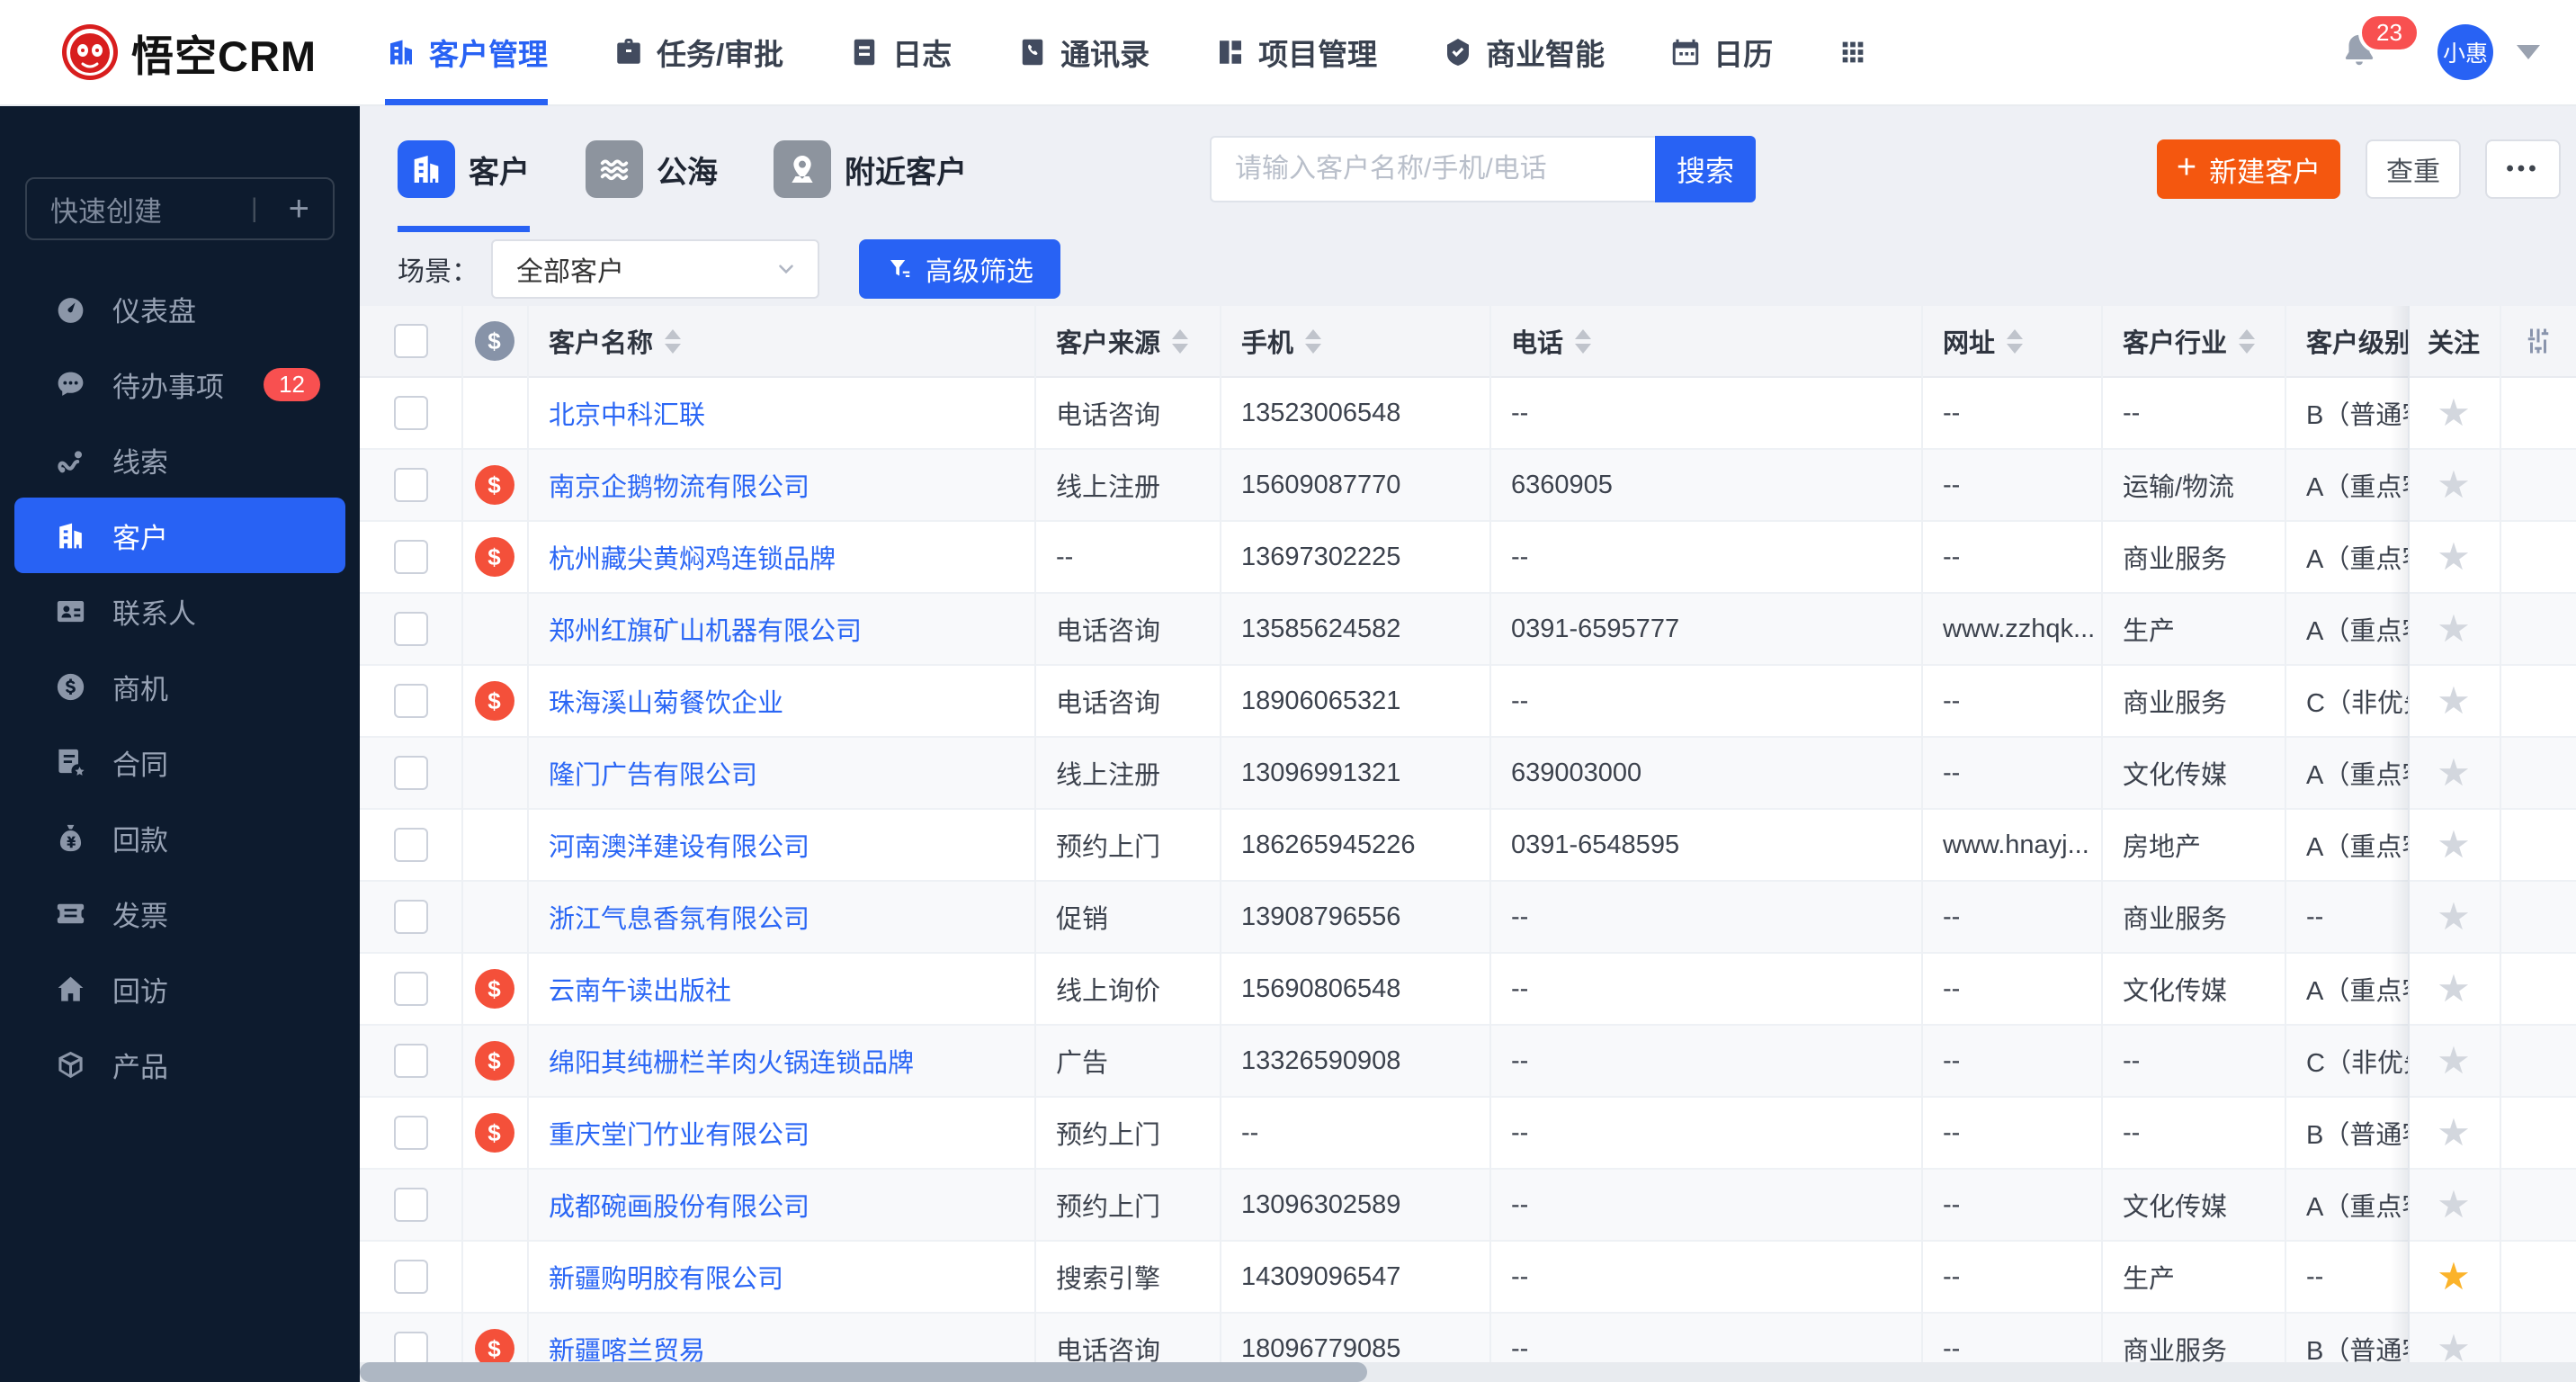 The image size is (2576, 1382). Describe the element at coordinates (698, 53) in the screenshot. I see `nav-tasks-approvals: 任务/审批` at that location.